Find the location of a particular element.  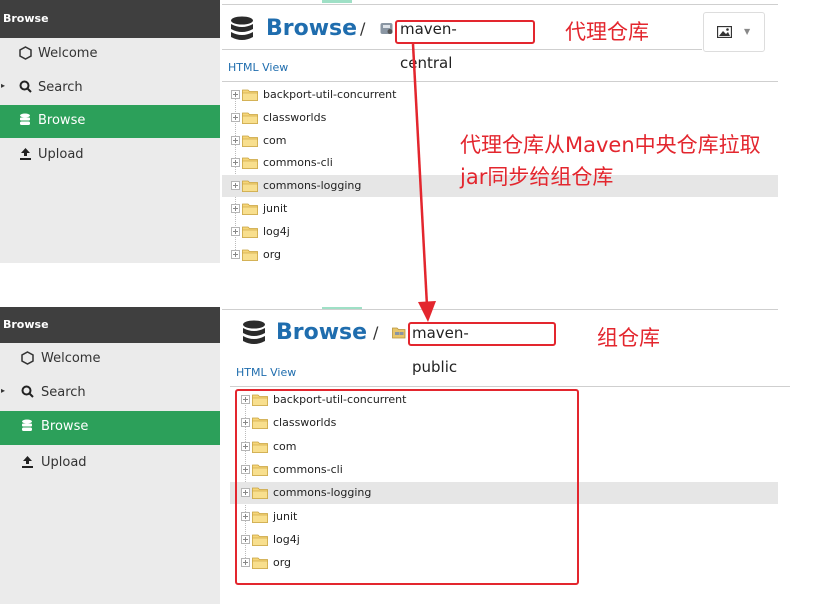

tree-row: org is located at coordinates (500, 255).